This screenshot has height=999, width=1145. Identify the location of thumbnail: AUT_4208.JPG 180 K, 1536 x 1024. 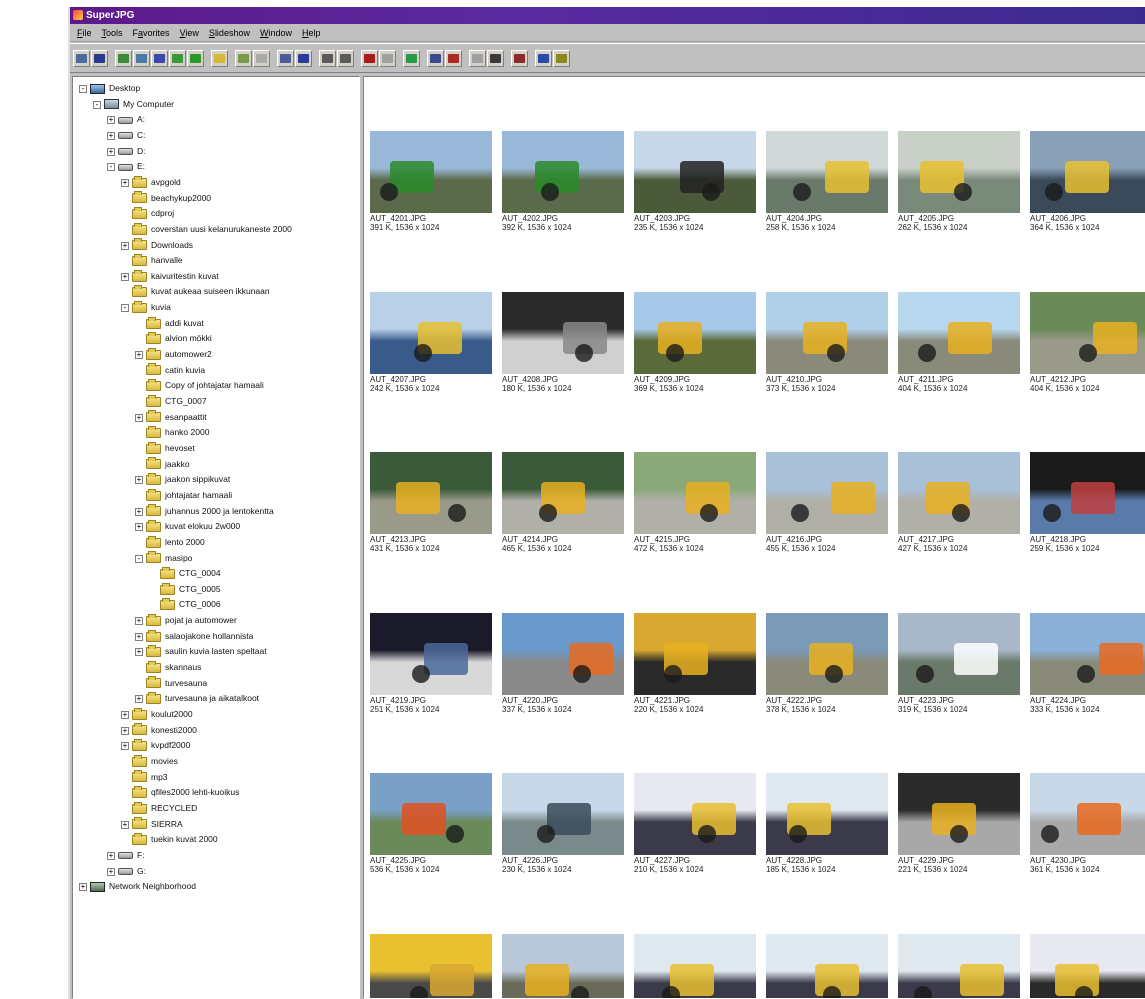
(563, 342).